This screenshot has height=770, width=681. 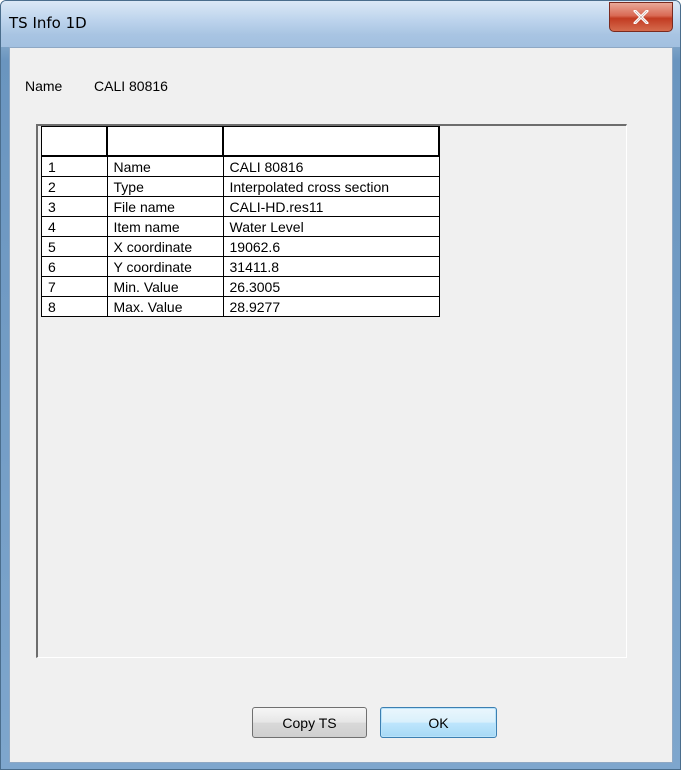 I want to click on table-row: 3 File name CALI-HD.res11, so click(x=240, y=206).